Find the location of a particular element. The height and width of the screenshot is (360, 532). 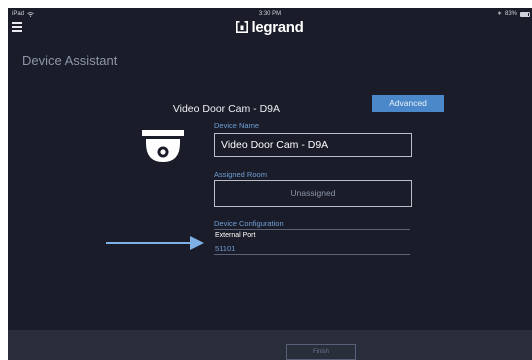

device-name-label: Device Name is located at coordinates (237, 125).